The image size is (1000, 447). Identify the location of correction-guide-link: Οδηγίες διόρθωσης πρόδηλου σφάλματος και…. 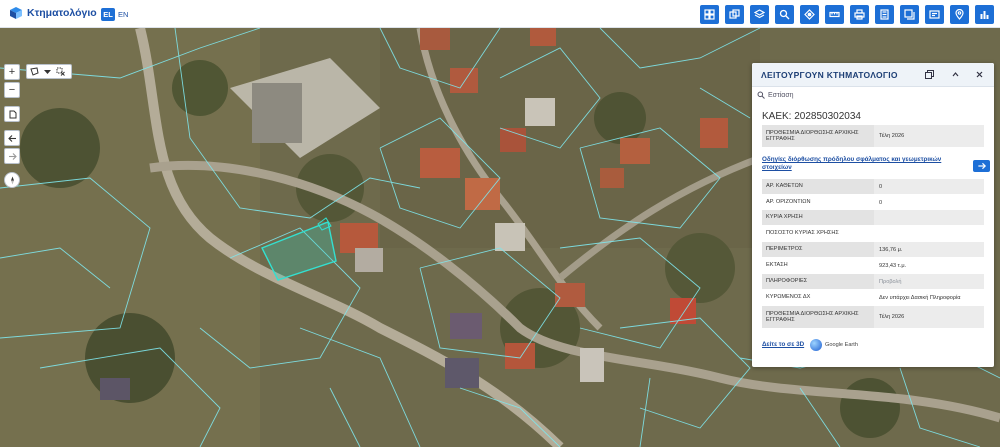
(862, 164).